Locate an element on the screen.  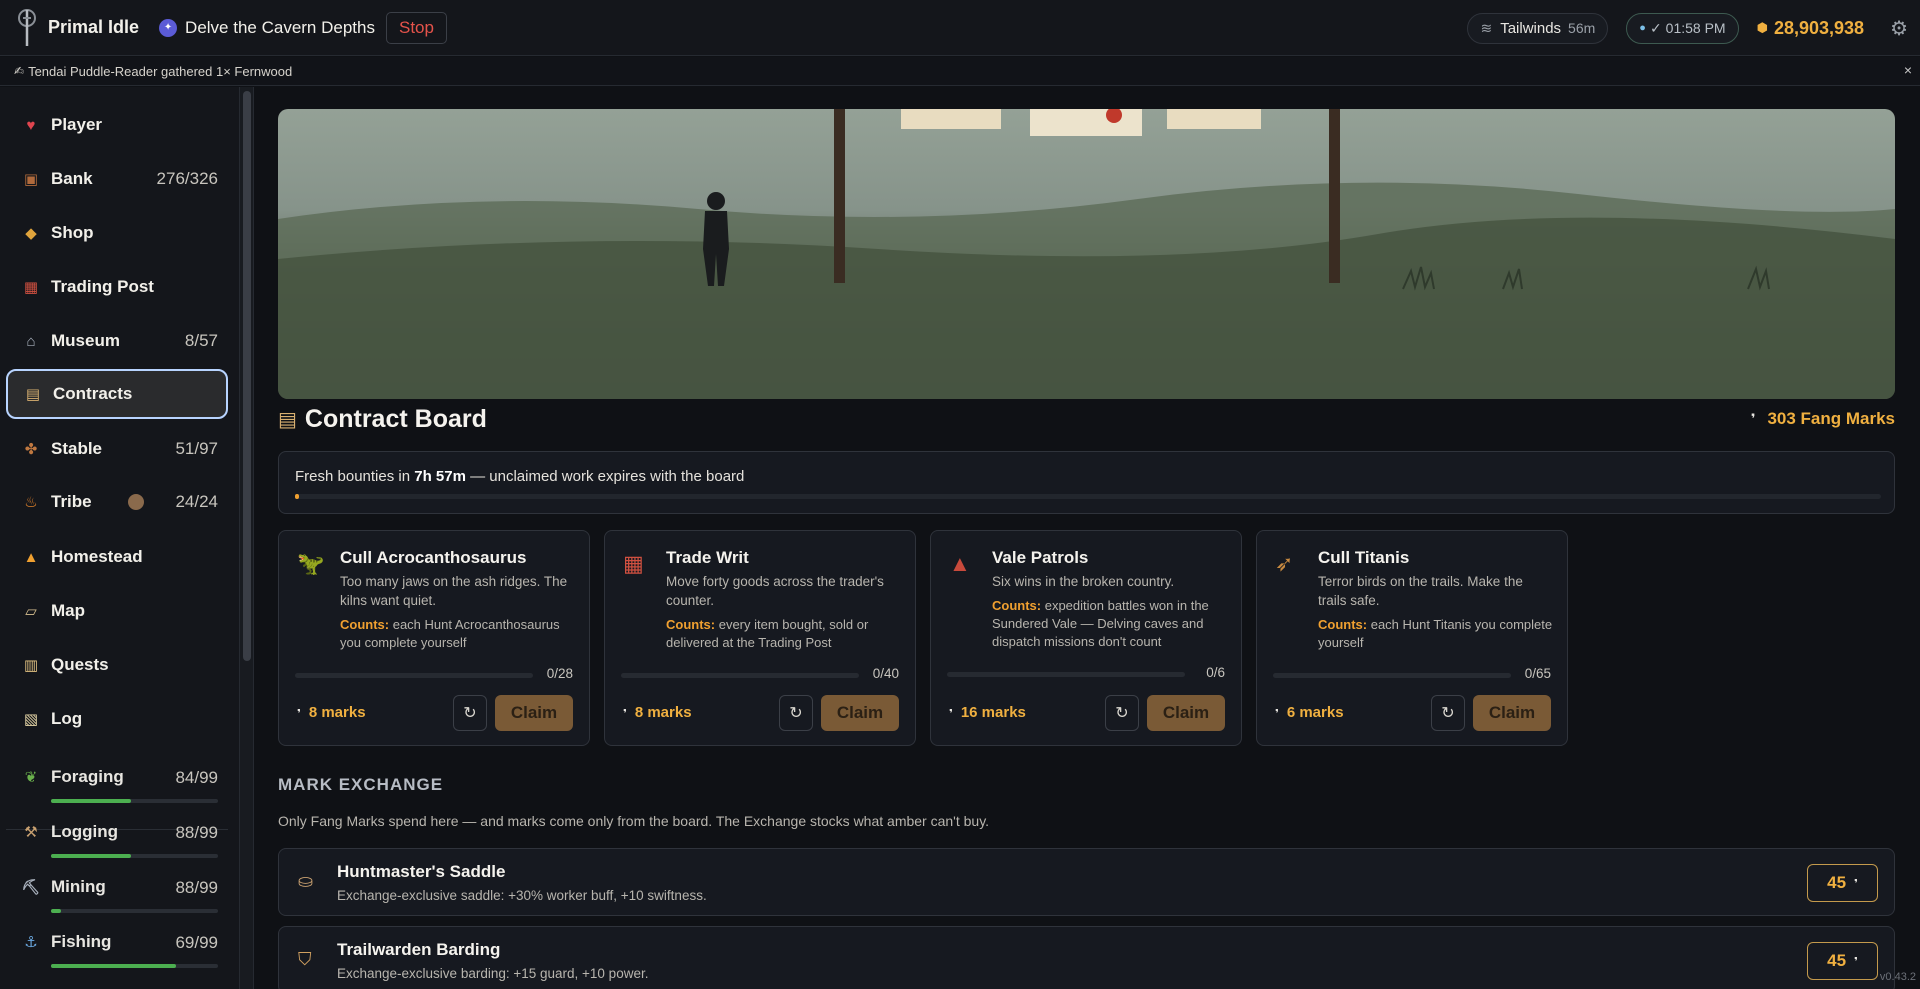
hand-icon: ✍ is located at coordinates (19, 71).